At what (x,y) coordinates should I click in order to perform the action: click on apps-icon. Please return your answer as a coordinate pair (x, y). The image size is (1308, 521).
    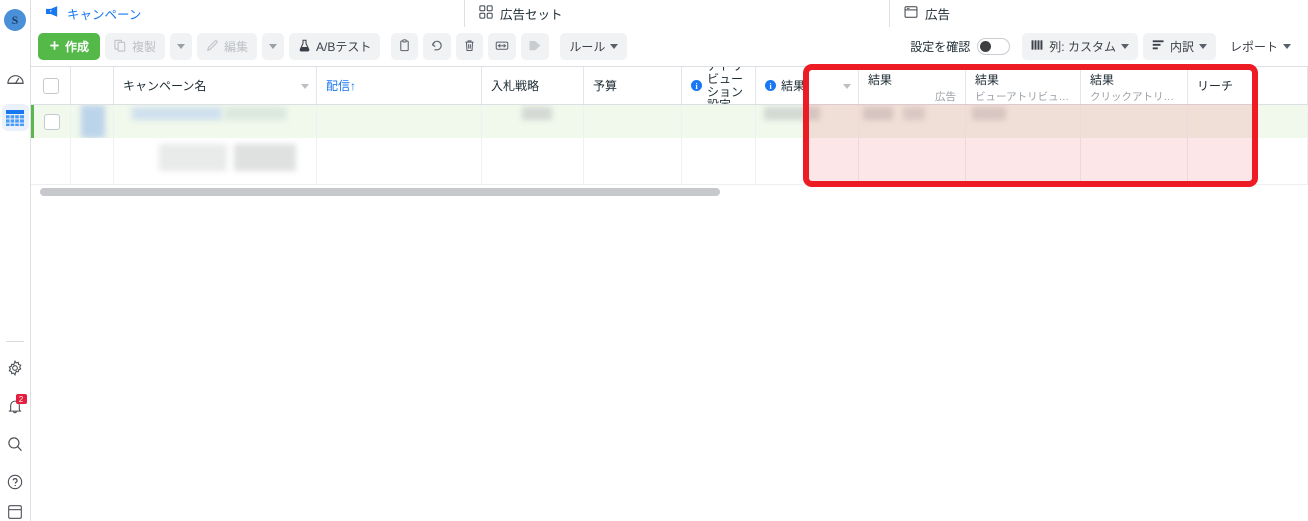
    Looking at the image, I should click on (15, 512).